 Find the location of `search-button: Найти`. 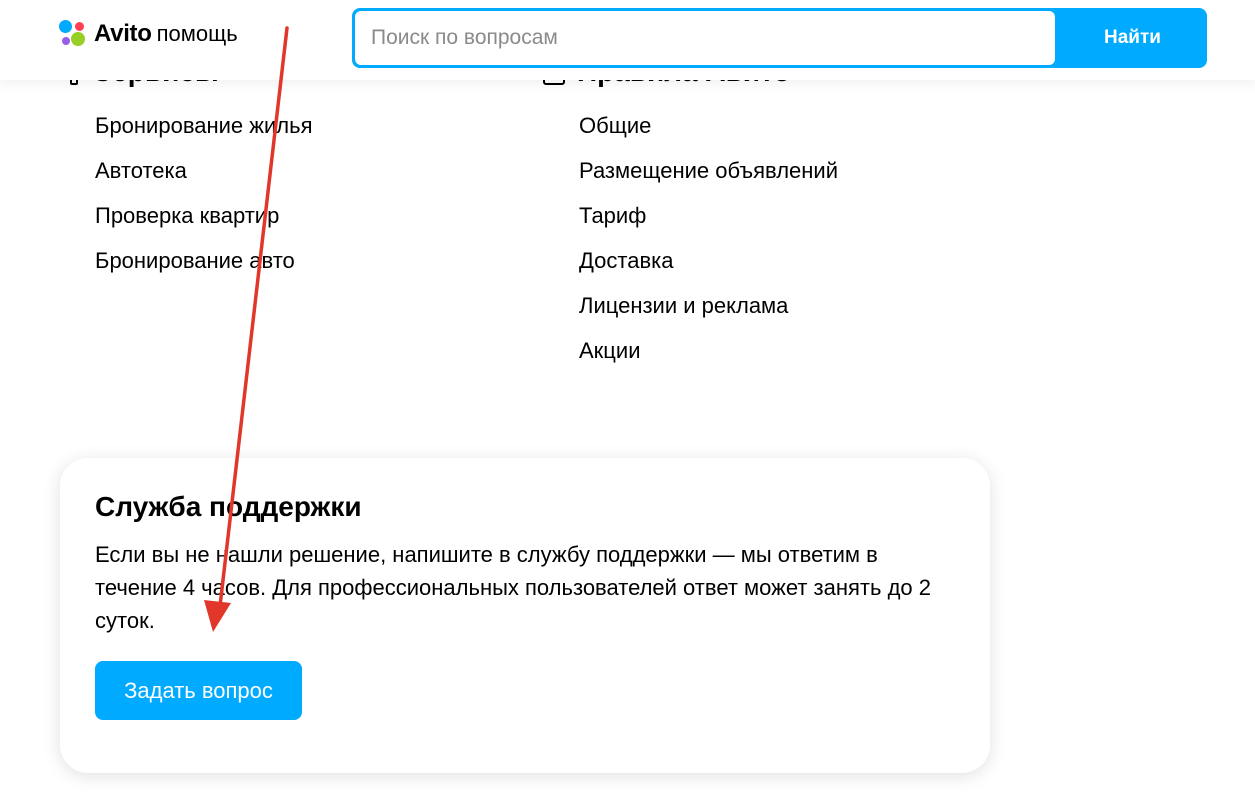

search-button: Найти is located at coordinates (1132, 38).